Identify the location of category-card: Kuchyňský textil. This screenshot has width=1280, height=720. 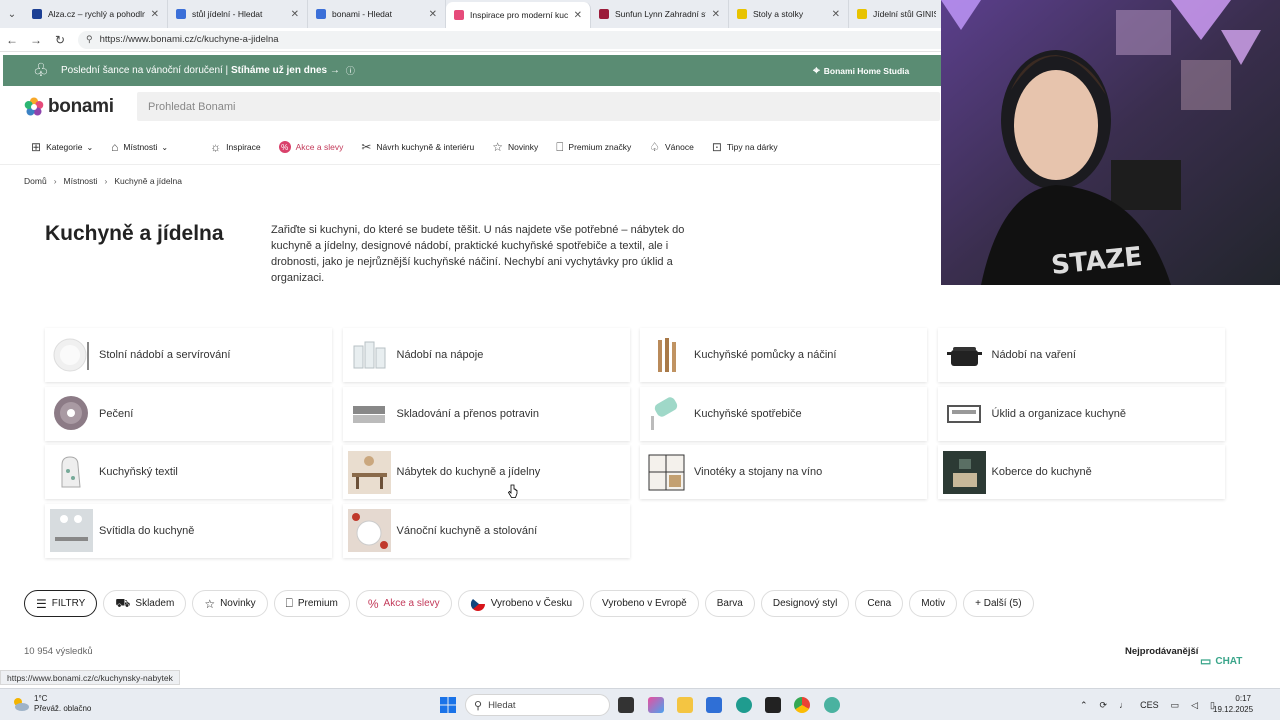
(188, 472).